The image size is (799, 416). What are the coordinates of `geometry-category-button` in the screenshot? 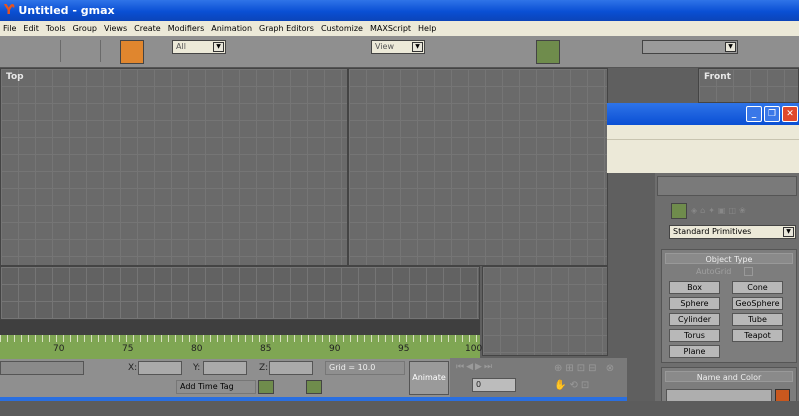 It's located at (679, 211).